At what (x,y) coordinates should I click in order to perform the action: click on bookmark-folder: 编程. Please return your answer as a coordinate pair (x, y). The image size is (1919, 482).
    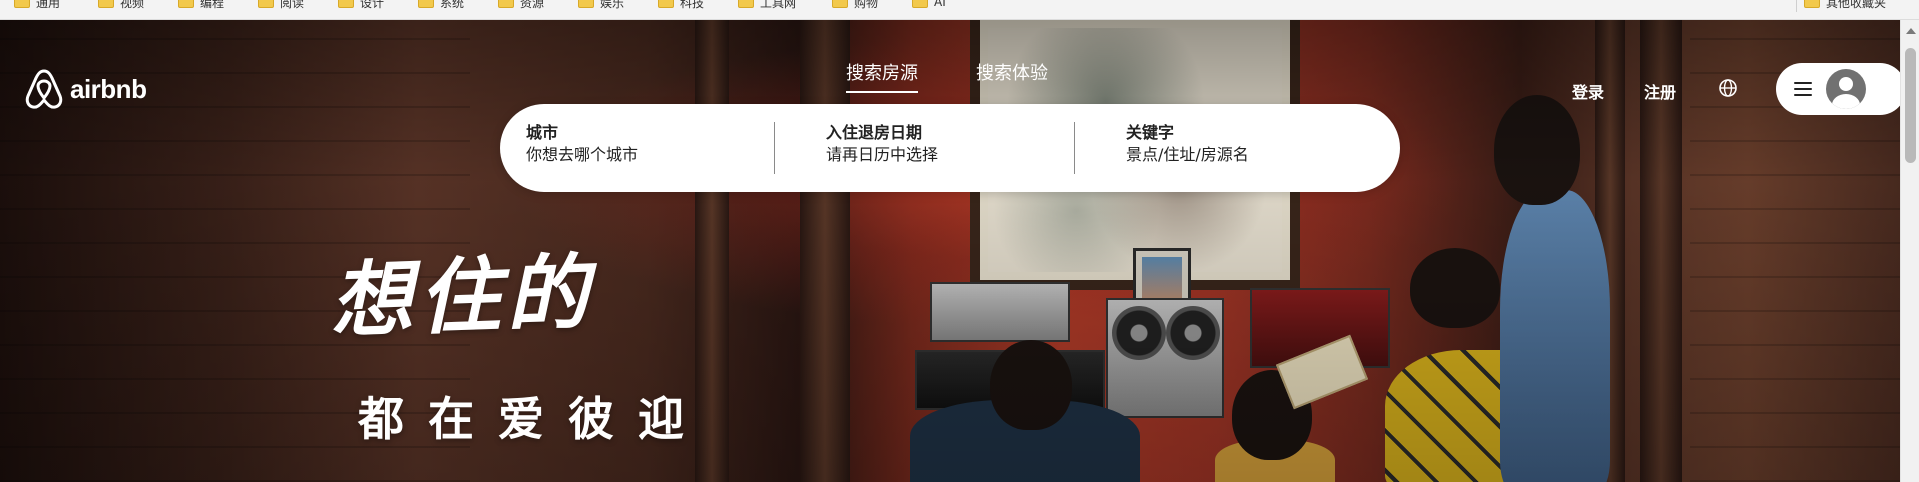
    Looking at the image, I should click on (201, 5).